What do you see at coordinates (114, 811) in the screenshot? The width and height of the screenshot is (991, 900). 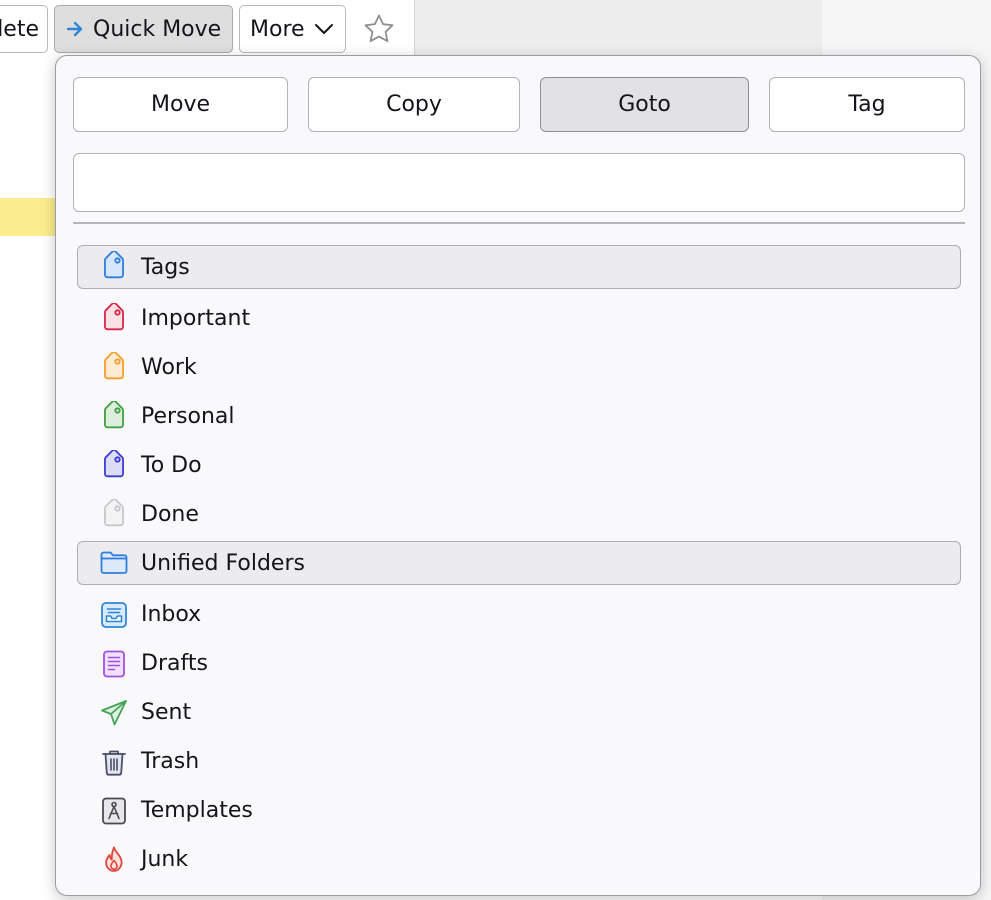 I see `templates-icon` at bounding box center [114, 811].